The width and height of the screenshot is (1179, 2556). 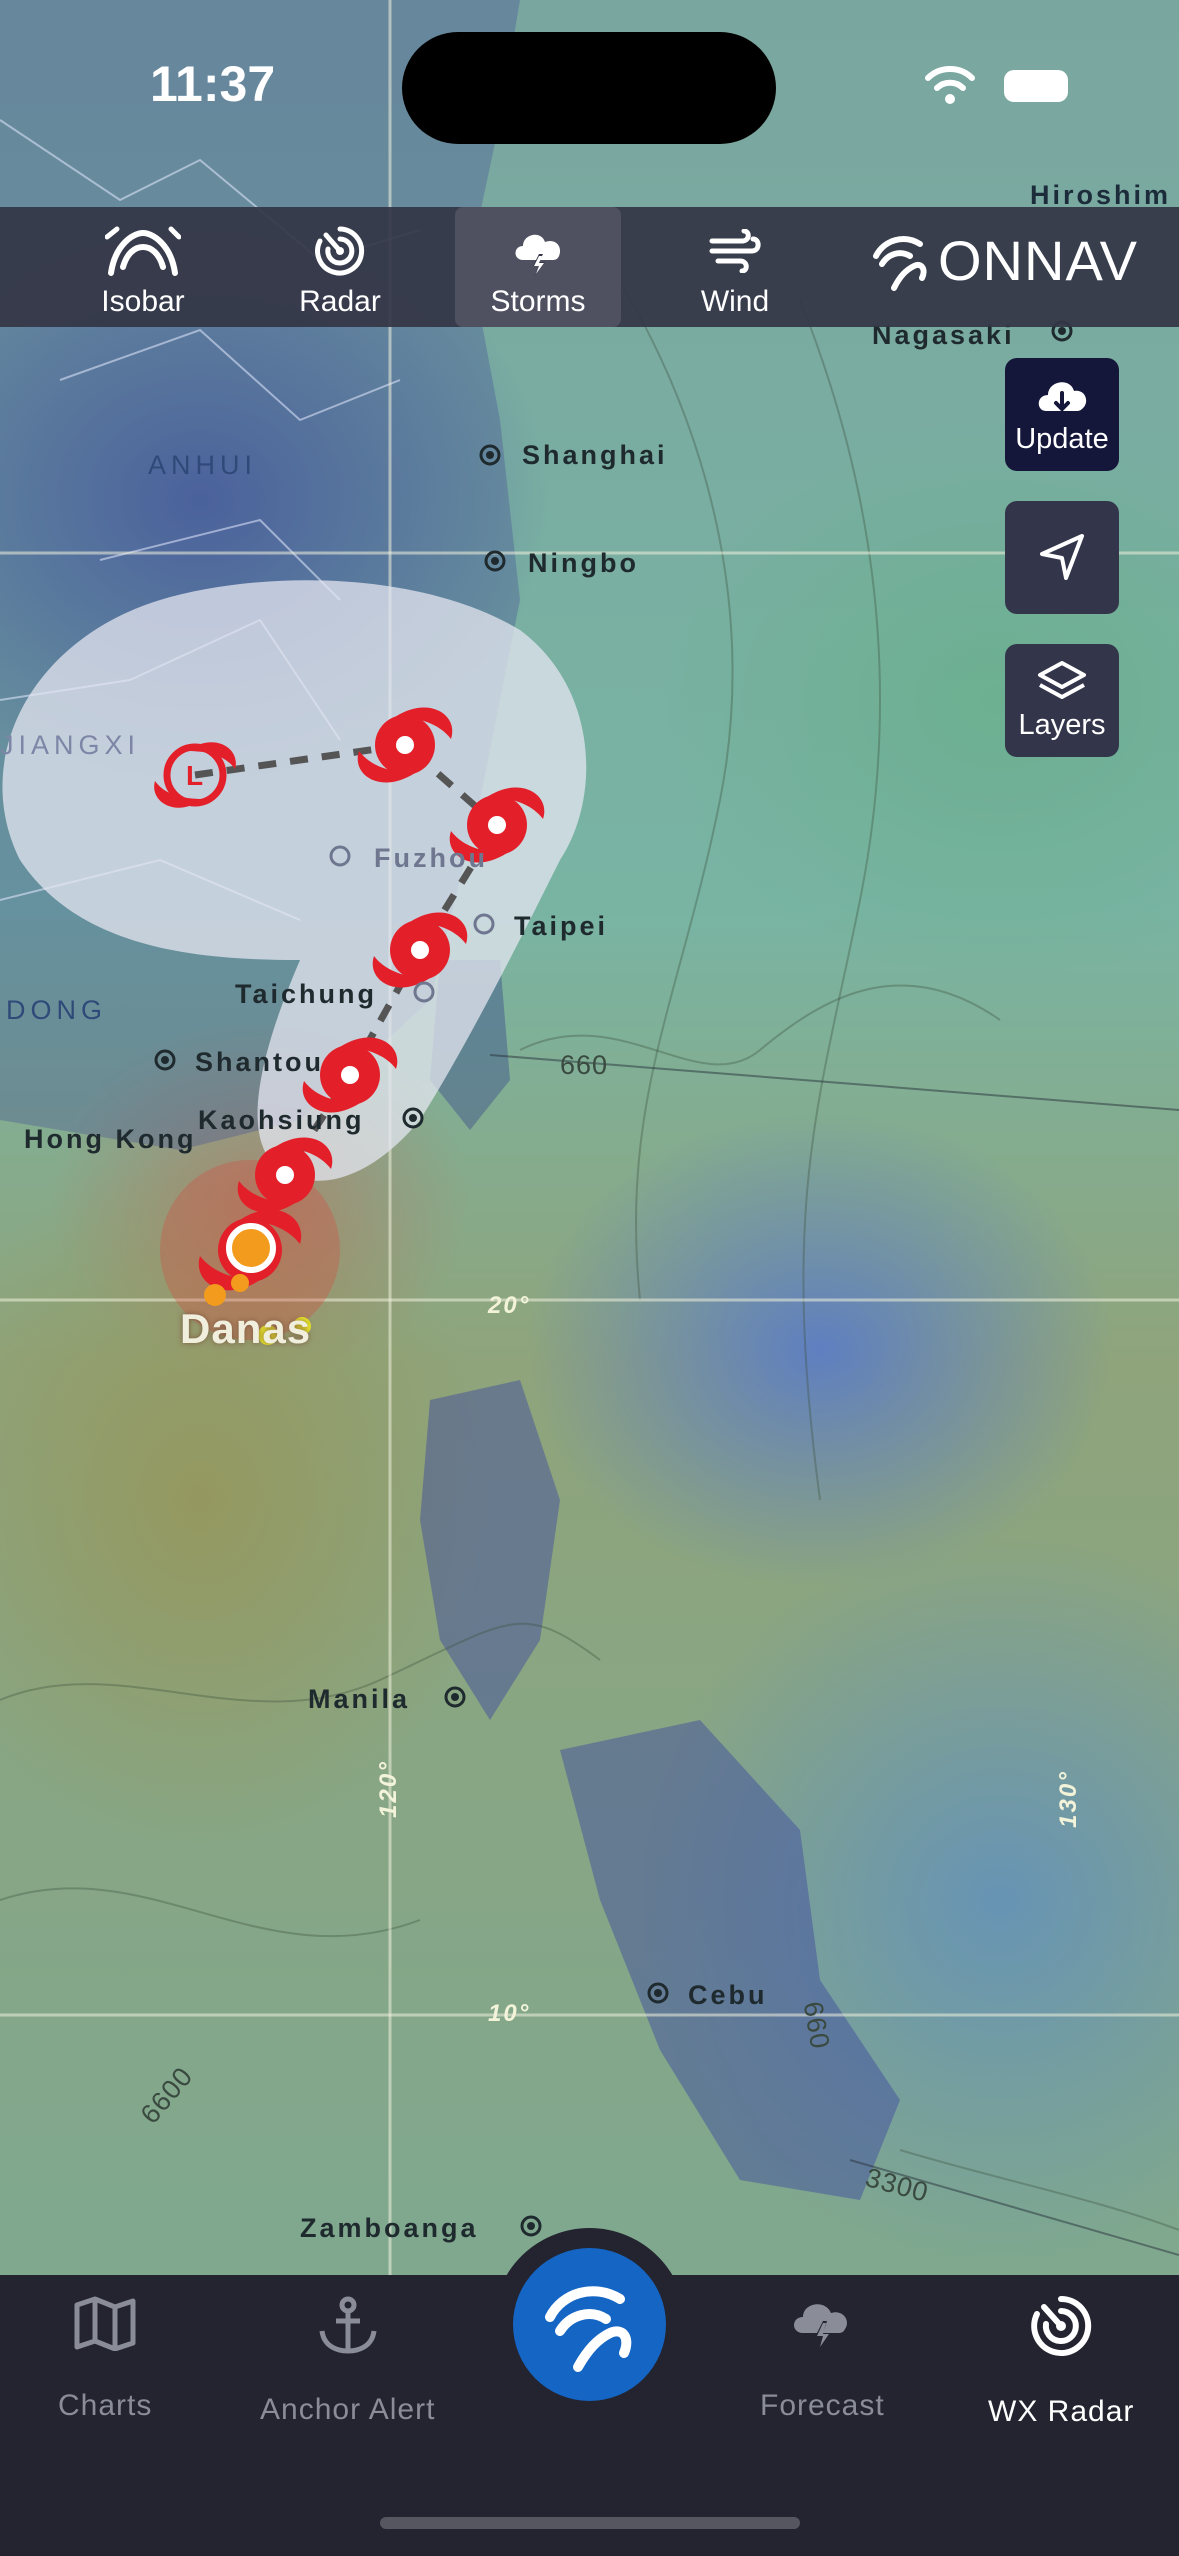 What do you see at coordinates (735, 251) in the screenshot?
I see `wind-icon` at bounding box center [735, 251].